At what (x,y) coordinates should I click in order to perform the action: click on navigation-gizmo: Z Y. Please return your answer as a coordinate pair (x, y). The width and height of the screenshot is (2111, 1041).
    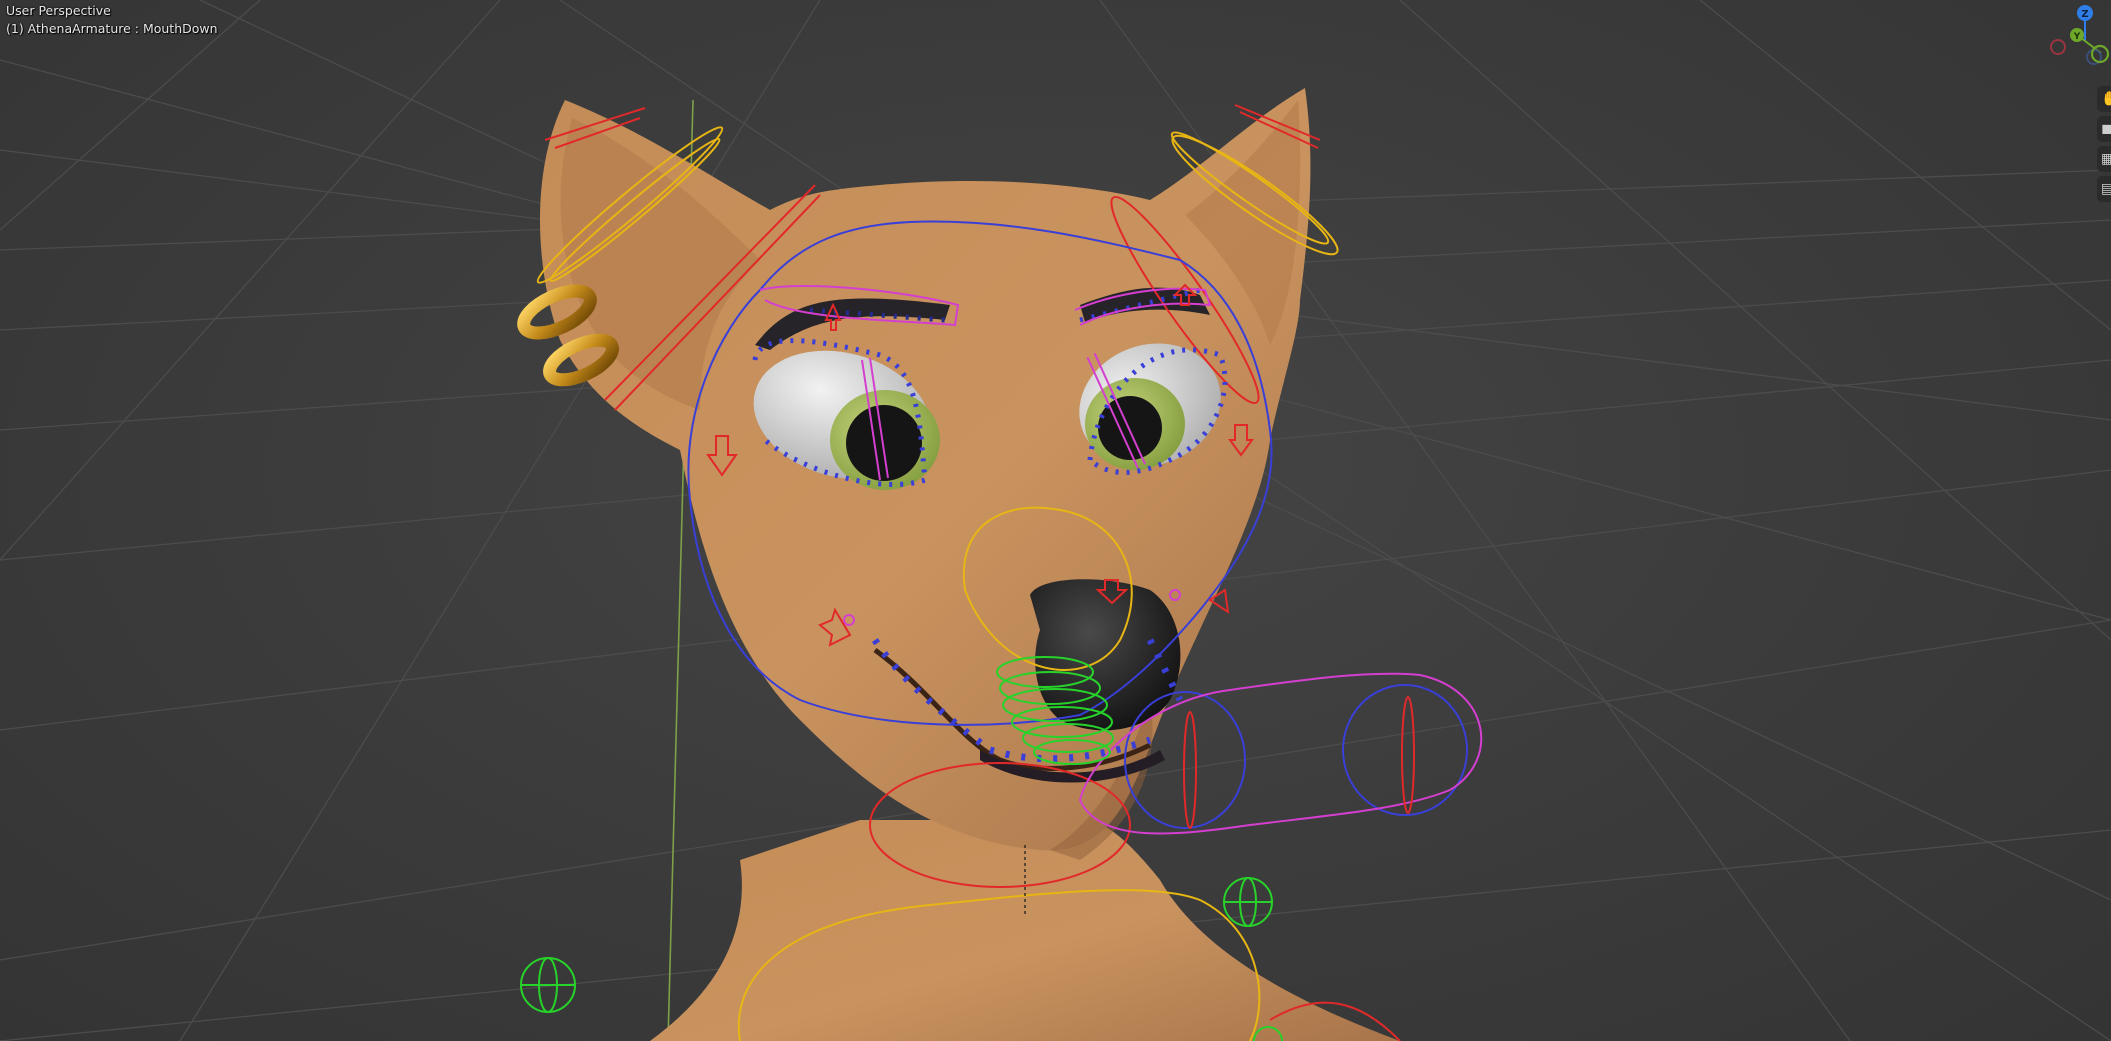
    Looking at the image, I should click on (2073, 40).